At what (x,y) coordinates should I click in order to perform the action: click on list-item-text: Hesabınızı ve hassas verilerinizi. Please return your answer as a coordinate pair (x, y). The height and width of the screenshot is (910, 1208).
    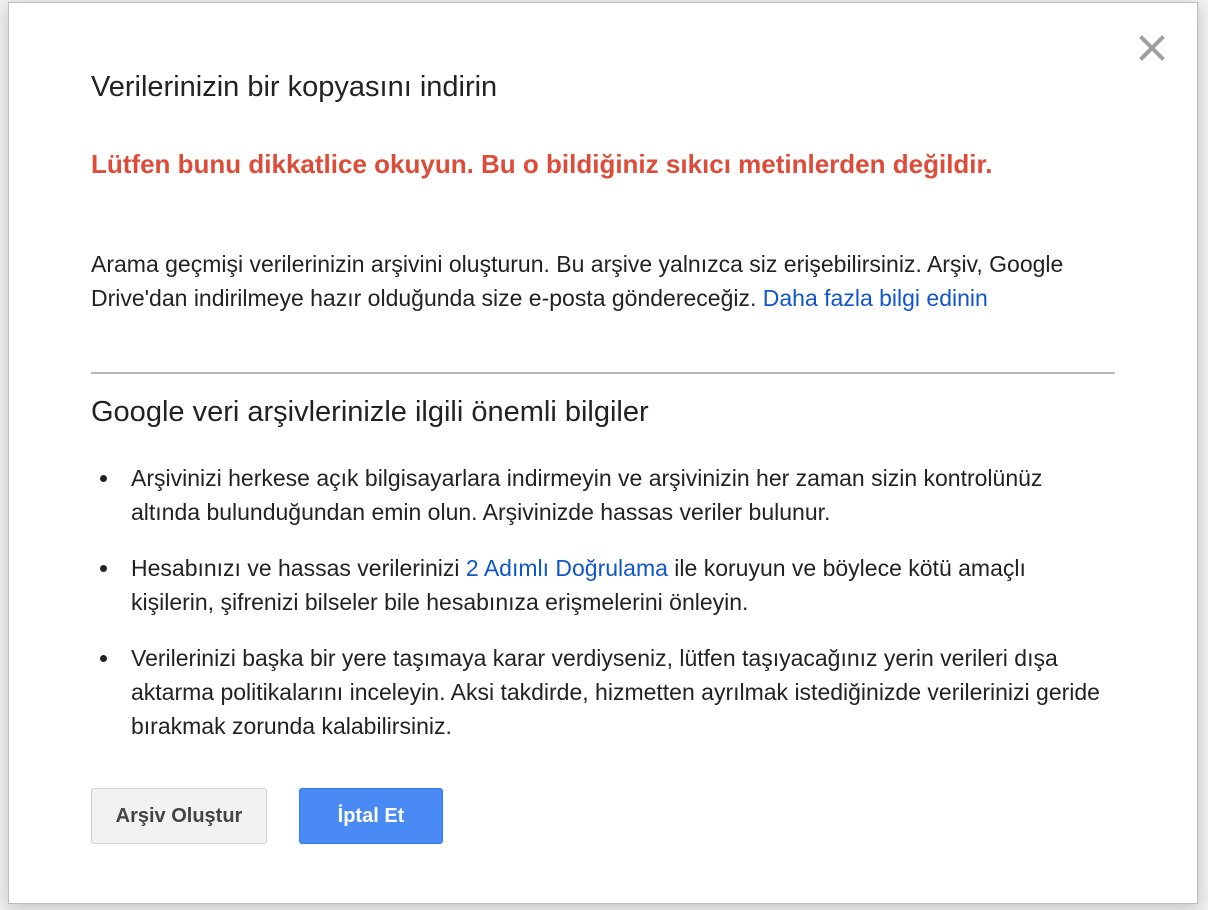
    Looking at the image, I should click on (298, 568).